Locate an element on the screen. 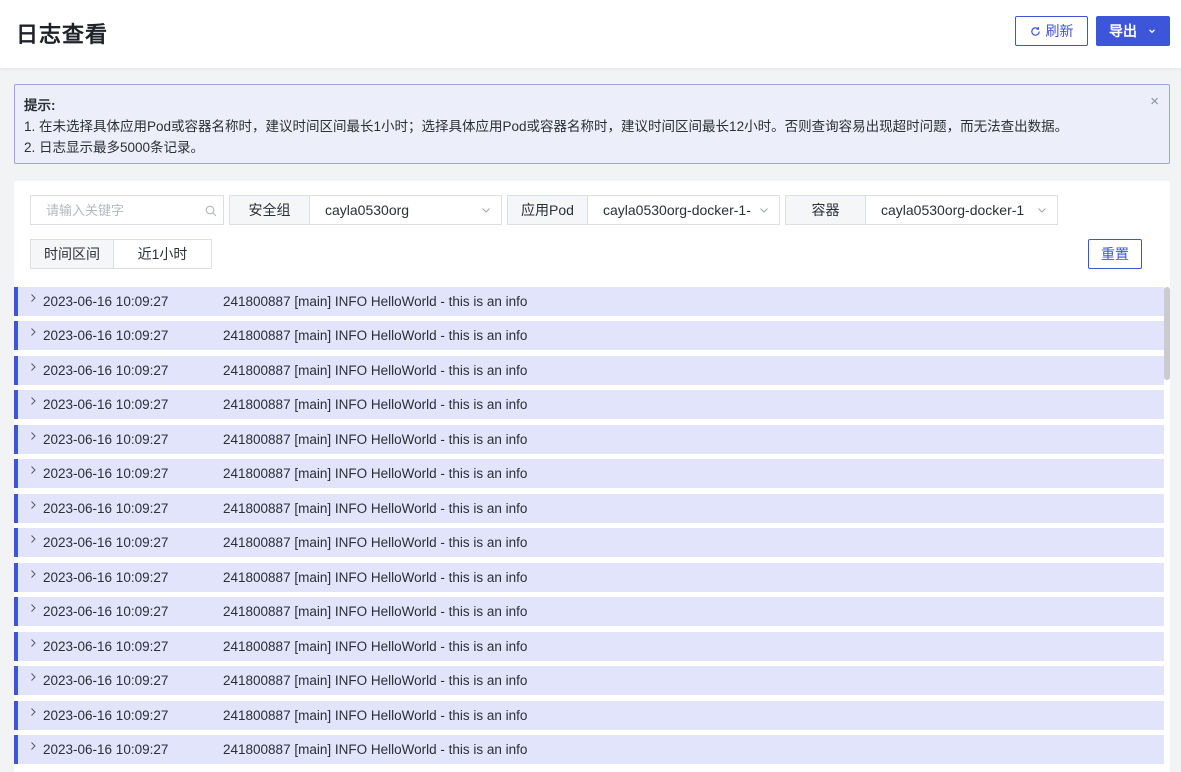  container-value-box: cayla0530org-docker-1 is located at coordinates (961, 210).